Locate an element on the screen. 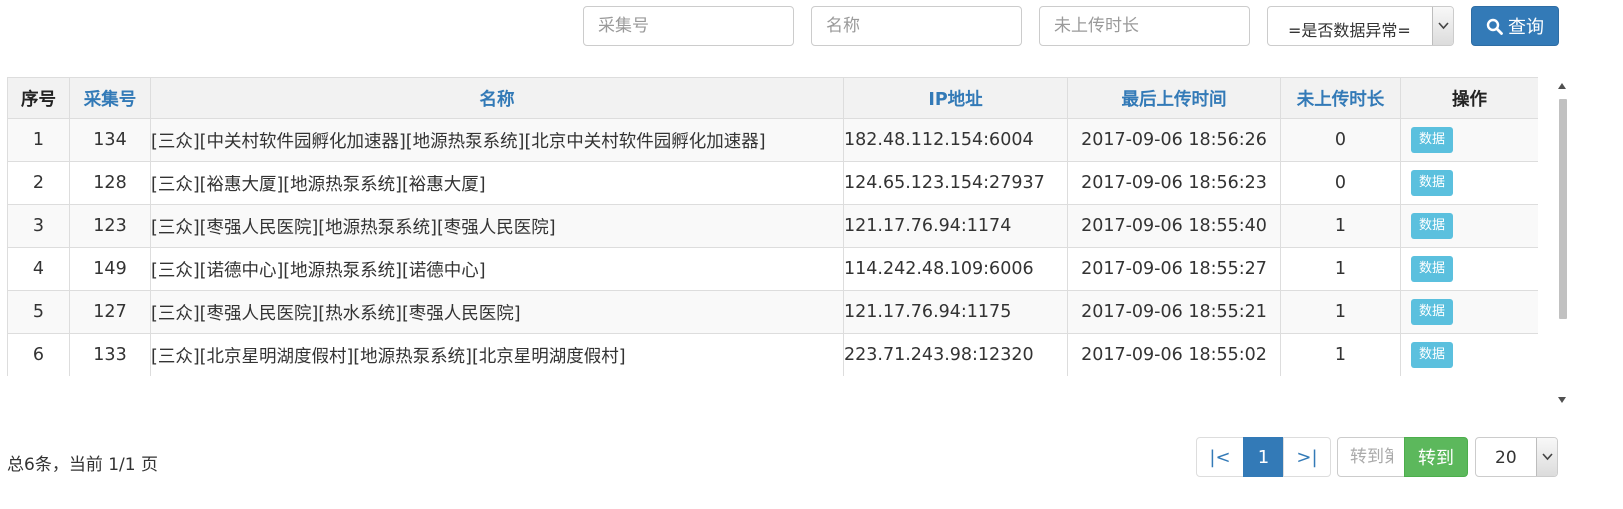  search-icon is located at coordinates (1494, 26).